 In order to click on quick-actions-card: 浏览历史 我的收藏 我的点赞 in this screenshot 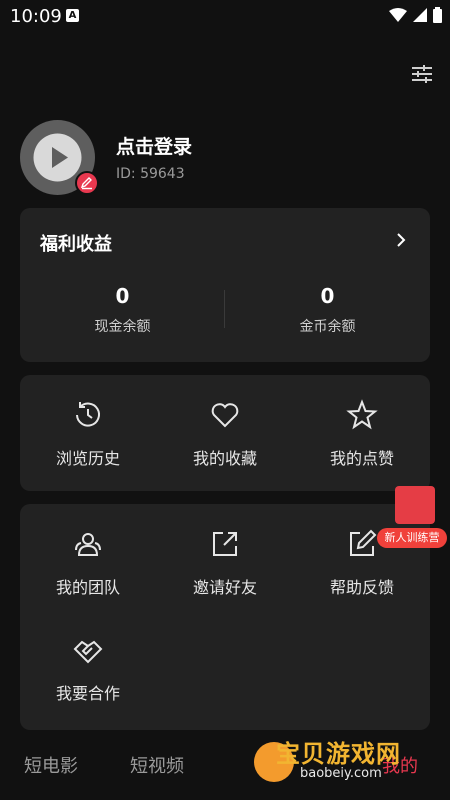, I will do `click(225, 433)`.